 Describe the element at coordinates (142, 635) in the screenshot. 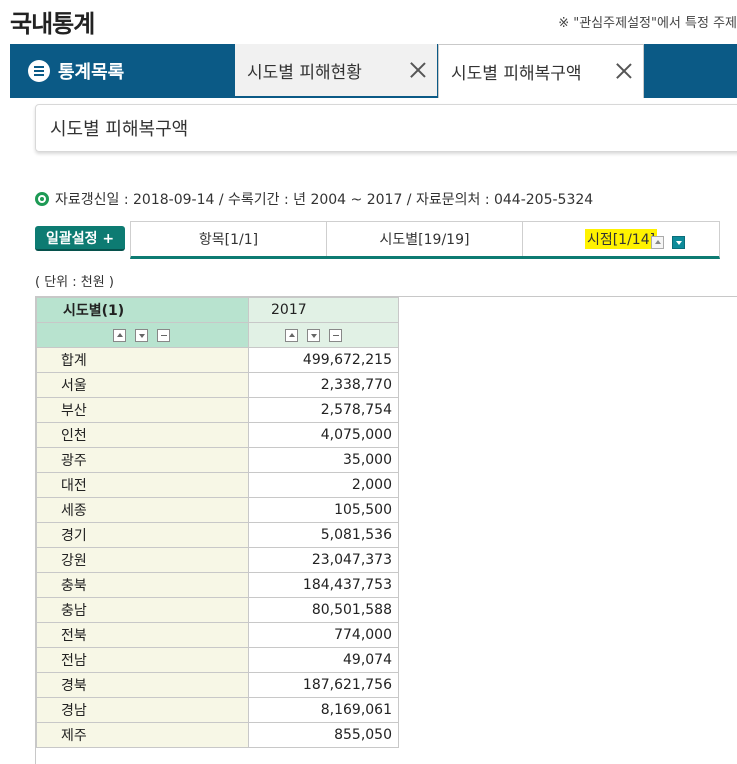

I see `region-cell: 전북` at that location.